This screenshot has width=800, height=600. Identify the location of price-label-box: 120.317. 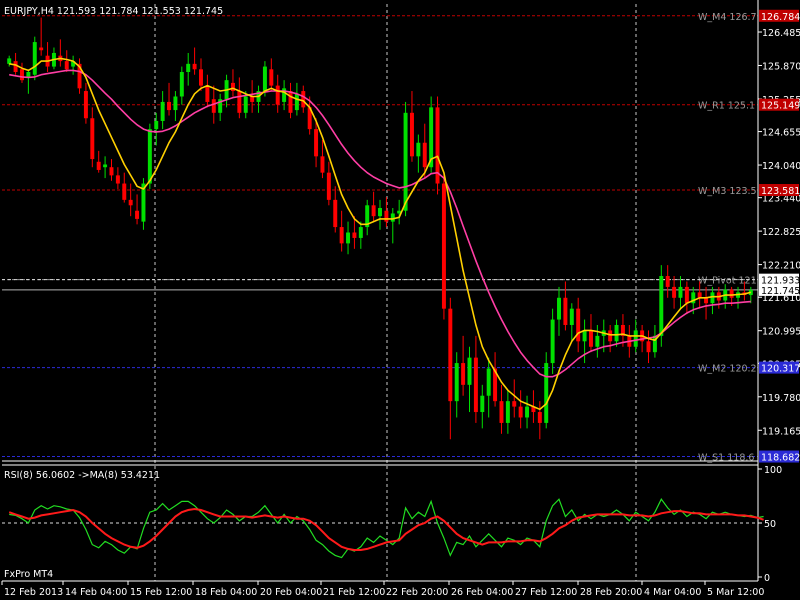
(779, 368).